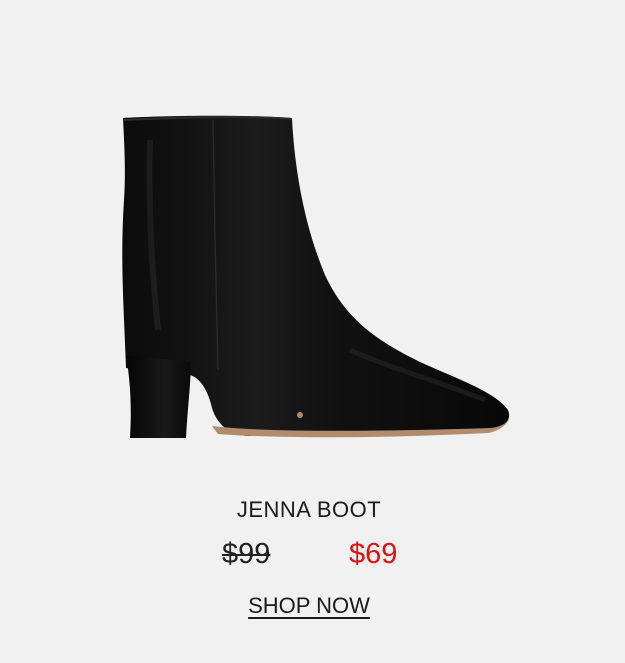  I want to click on sale-price: $69, so click(373, 554).